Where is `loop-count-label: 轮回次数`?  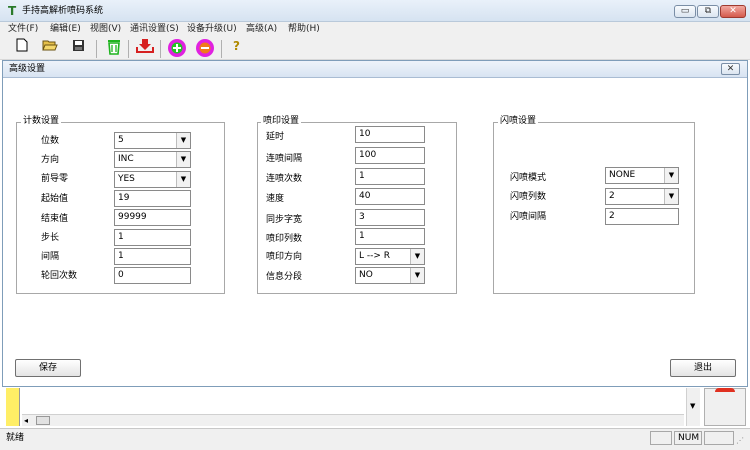
loop-count-label: 轮回次数 is located at coordinates (59, 276).